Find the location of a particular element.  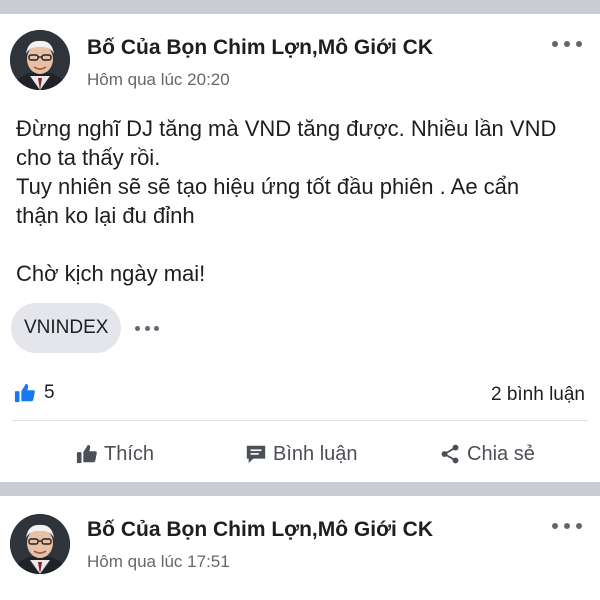

post-text-line: Chờ kịch ngày mai! is located at coordinates (111, 273).